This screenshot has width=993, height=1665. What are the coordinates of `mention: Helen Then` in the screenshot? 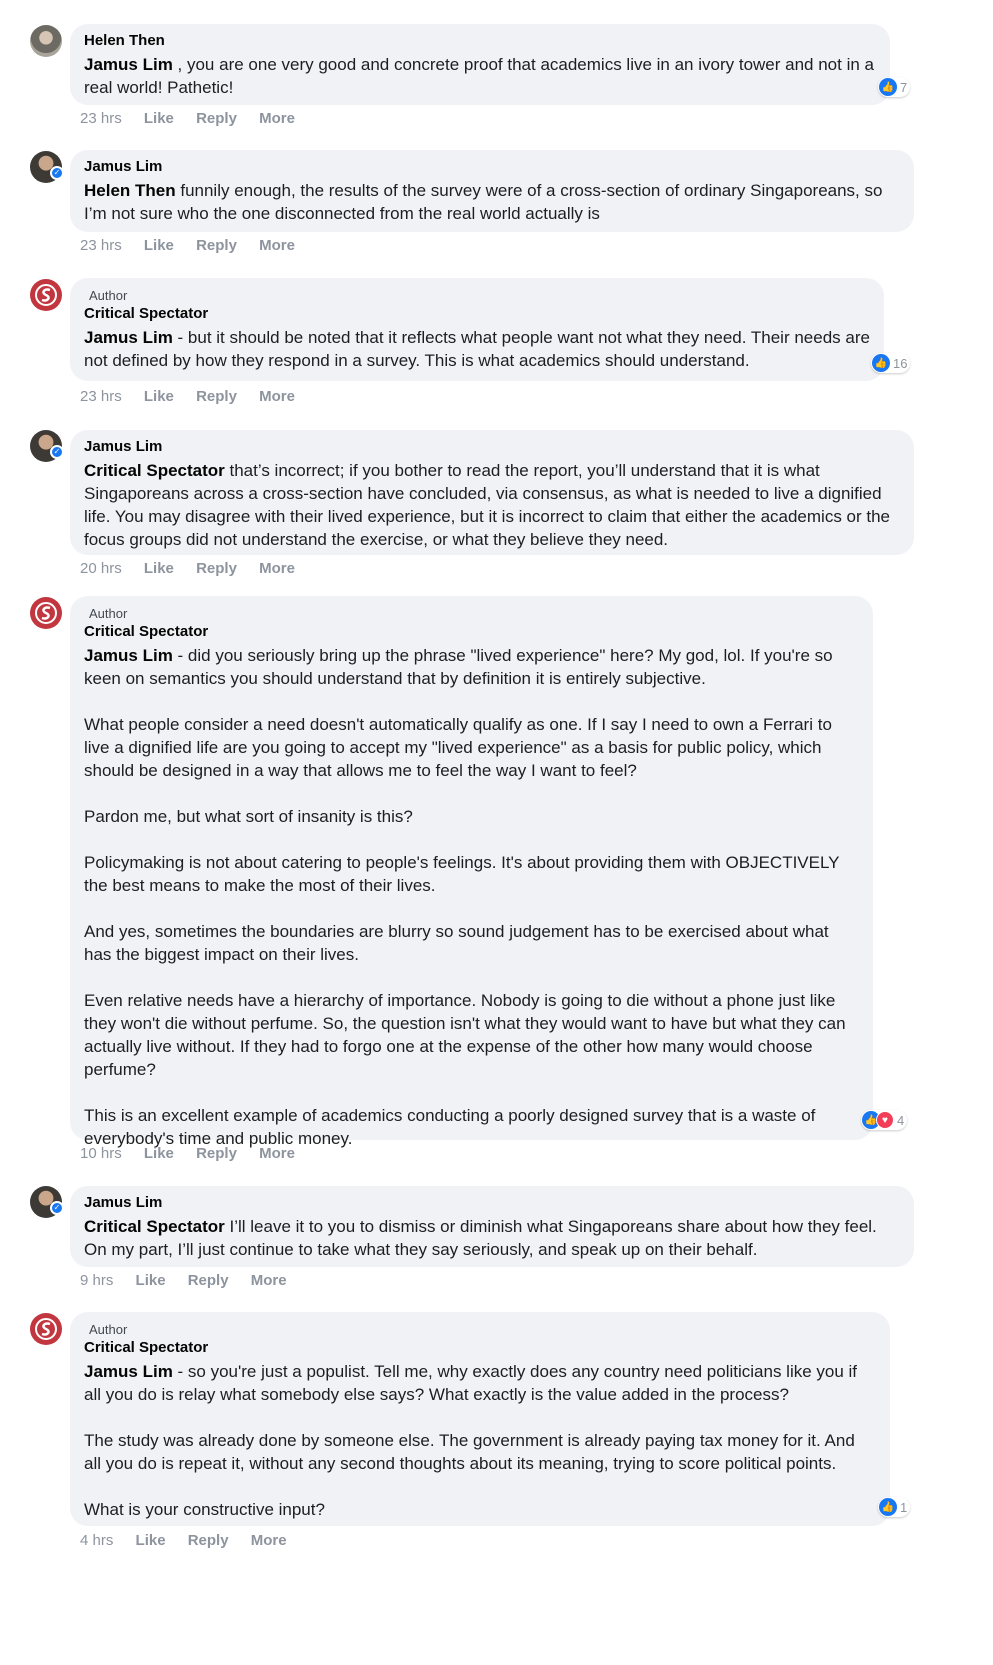 It's located at (130, 190).